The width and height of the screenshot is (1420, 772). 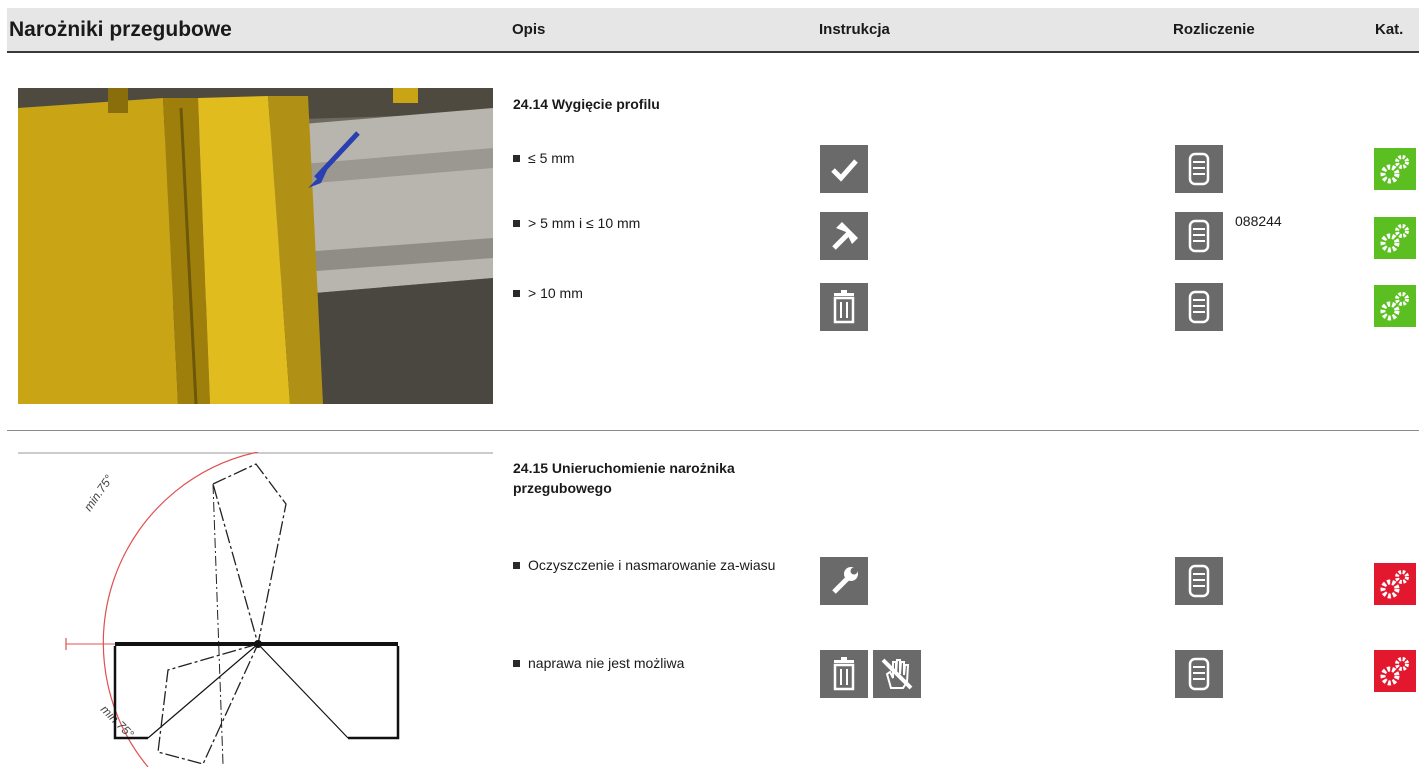 What do you see at coordinates (658, 663) in the screenshot?
I see `list-item: naprawa nie jest możliwa` at bounding box center [658, 663].